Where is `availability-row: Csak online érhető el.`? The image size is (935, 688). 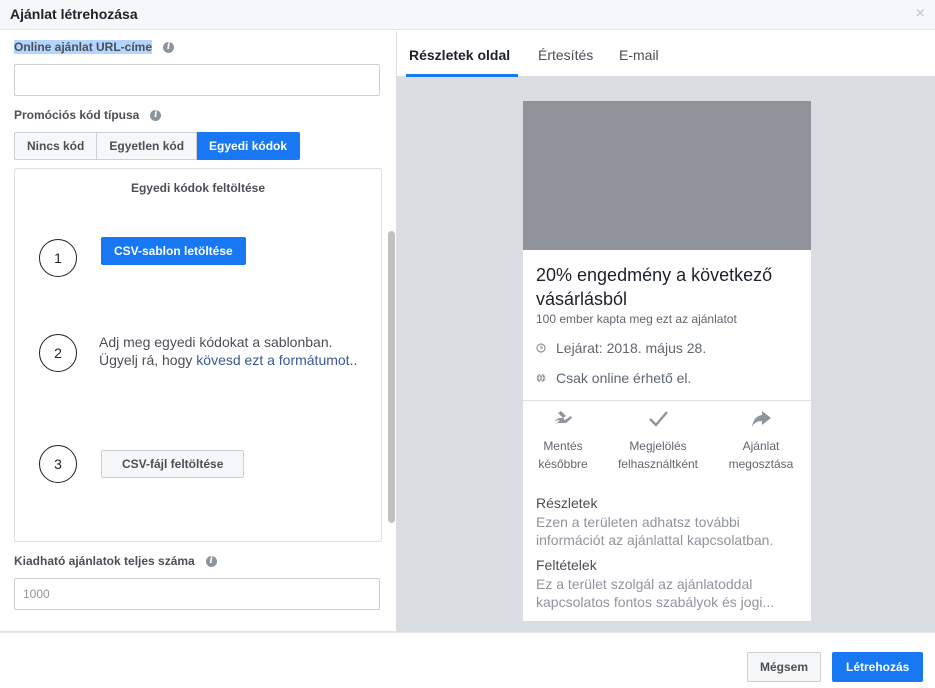 availability-row: Csak online érhető el. is located at coordinates (613, 378).